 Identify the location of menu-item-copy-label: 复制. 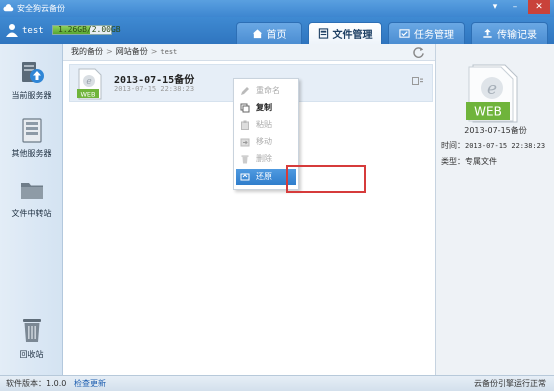
(264, 107).